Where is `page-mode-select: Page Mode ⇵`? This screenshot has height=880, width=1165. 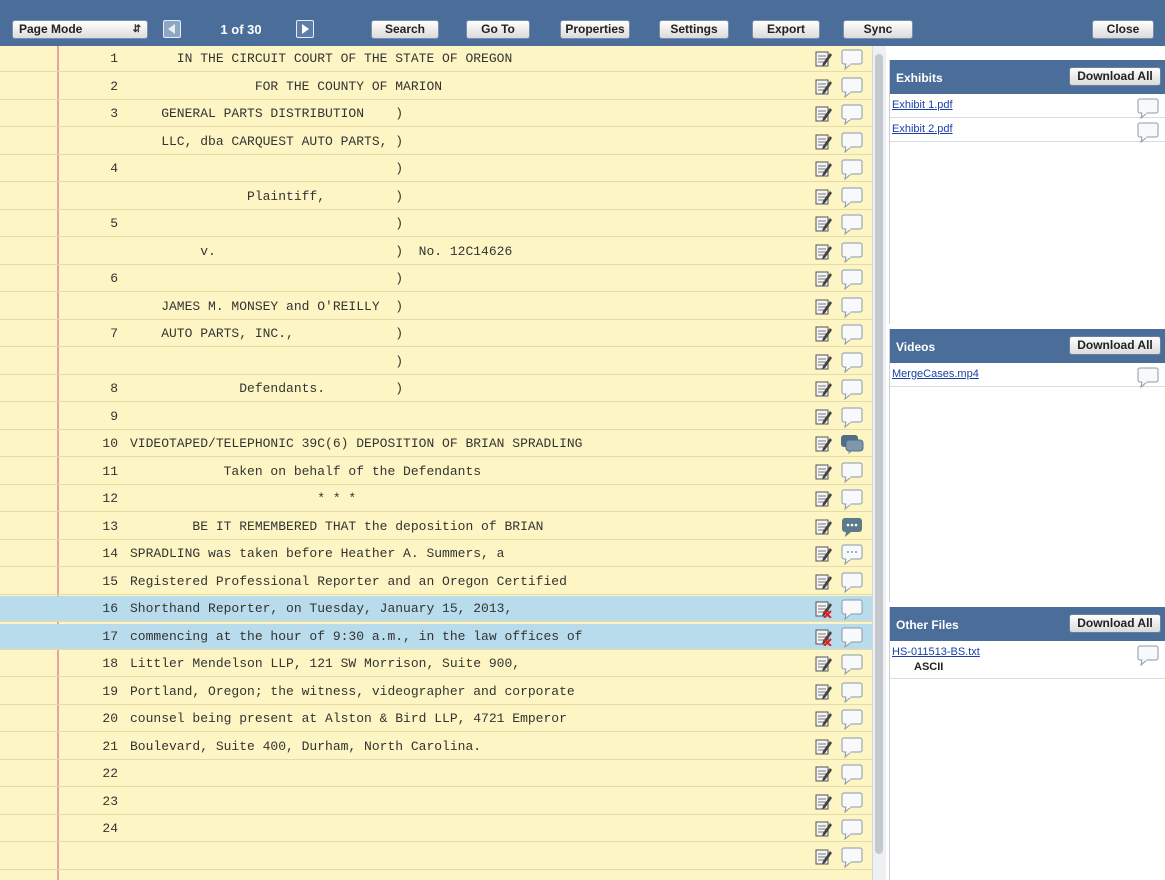
page-mode-select: Page Mode ⇵ is located at coordinates (80, 29).